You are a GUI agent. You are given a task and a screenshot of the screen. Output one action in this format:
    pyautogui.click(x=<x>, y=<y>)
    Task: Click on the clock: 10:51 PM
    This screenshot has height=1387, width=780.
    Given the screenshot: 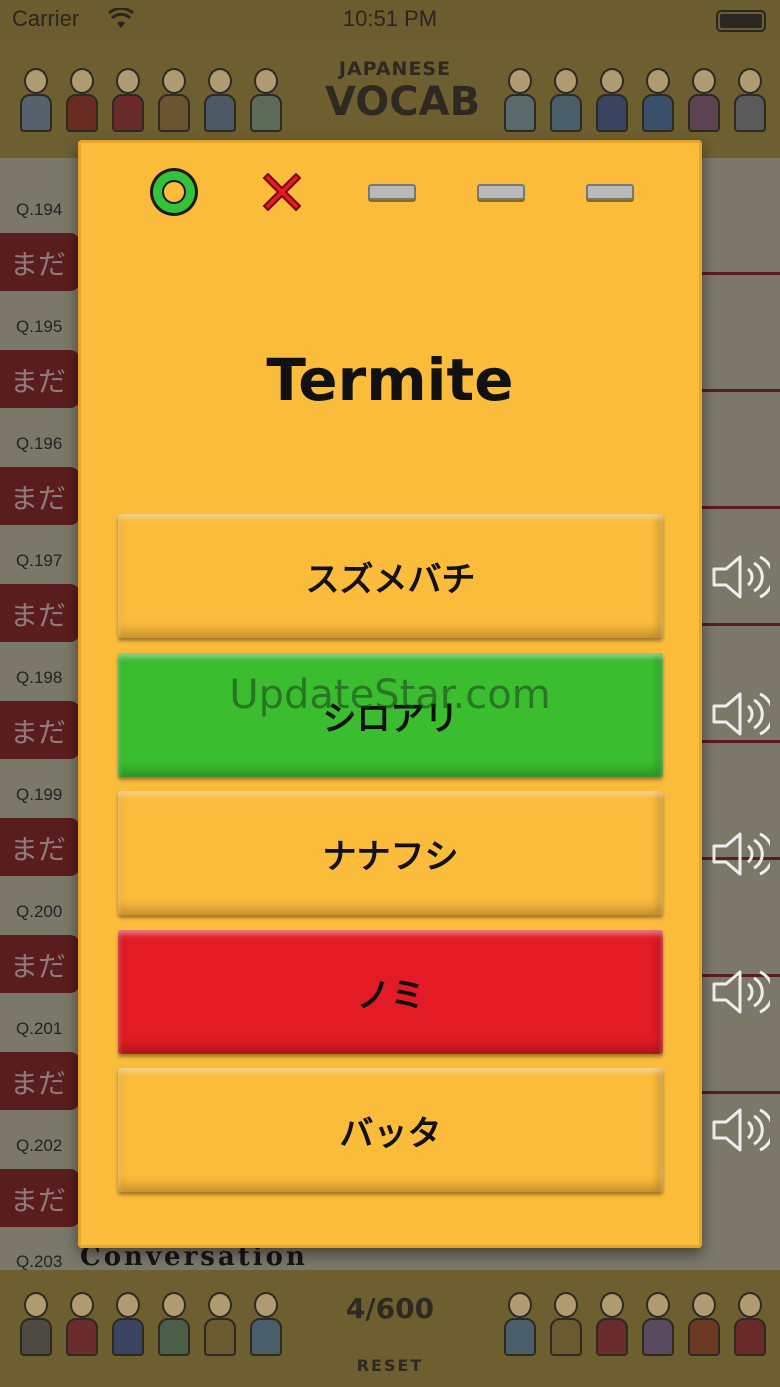 What is the action you would take?
    pyautogui.click(x=390, y=18)
    